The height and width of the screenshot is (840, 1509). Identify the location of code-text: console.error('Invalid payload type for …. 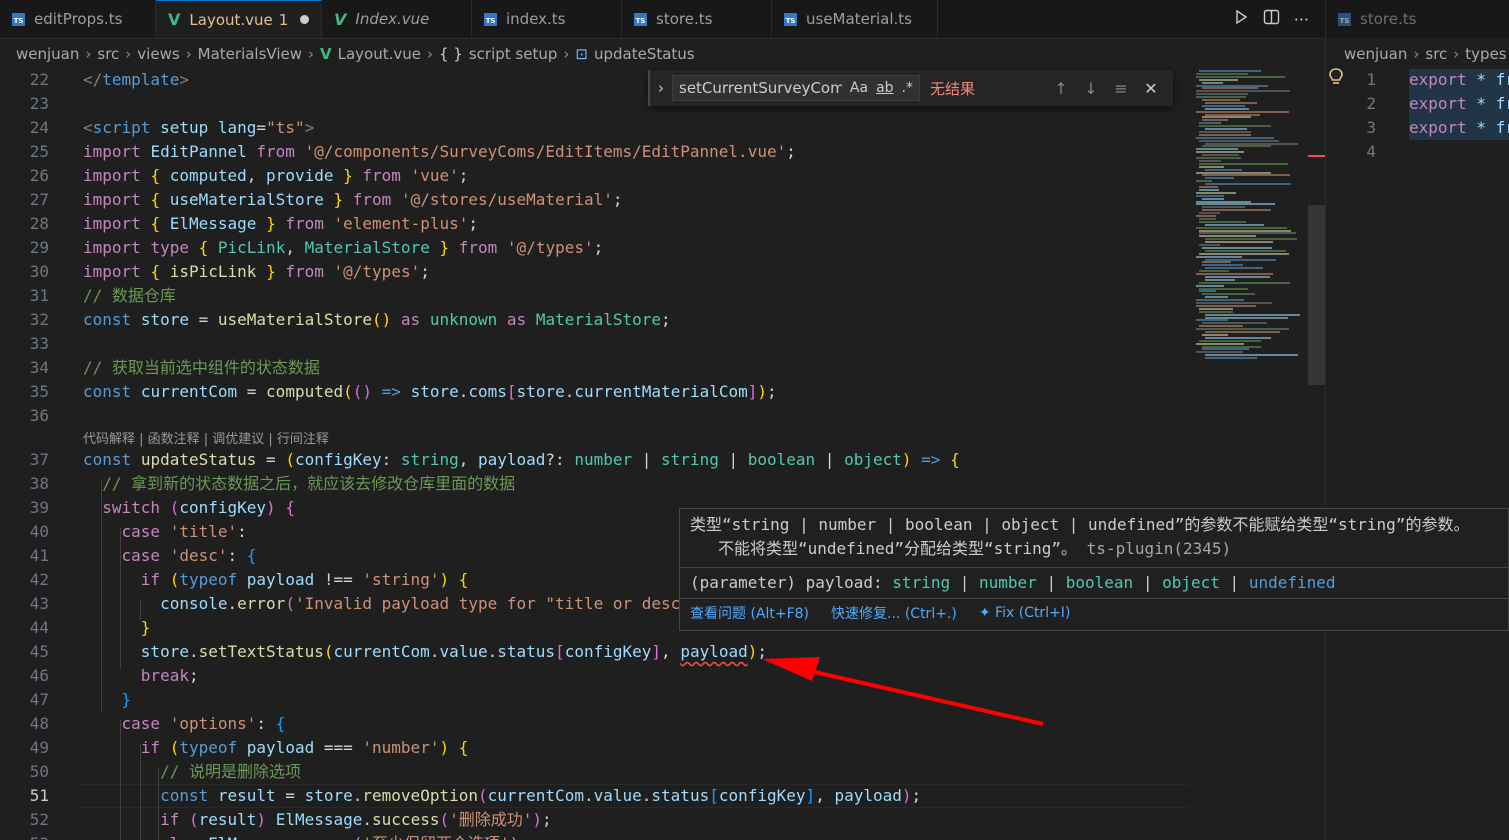
(381, 604).